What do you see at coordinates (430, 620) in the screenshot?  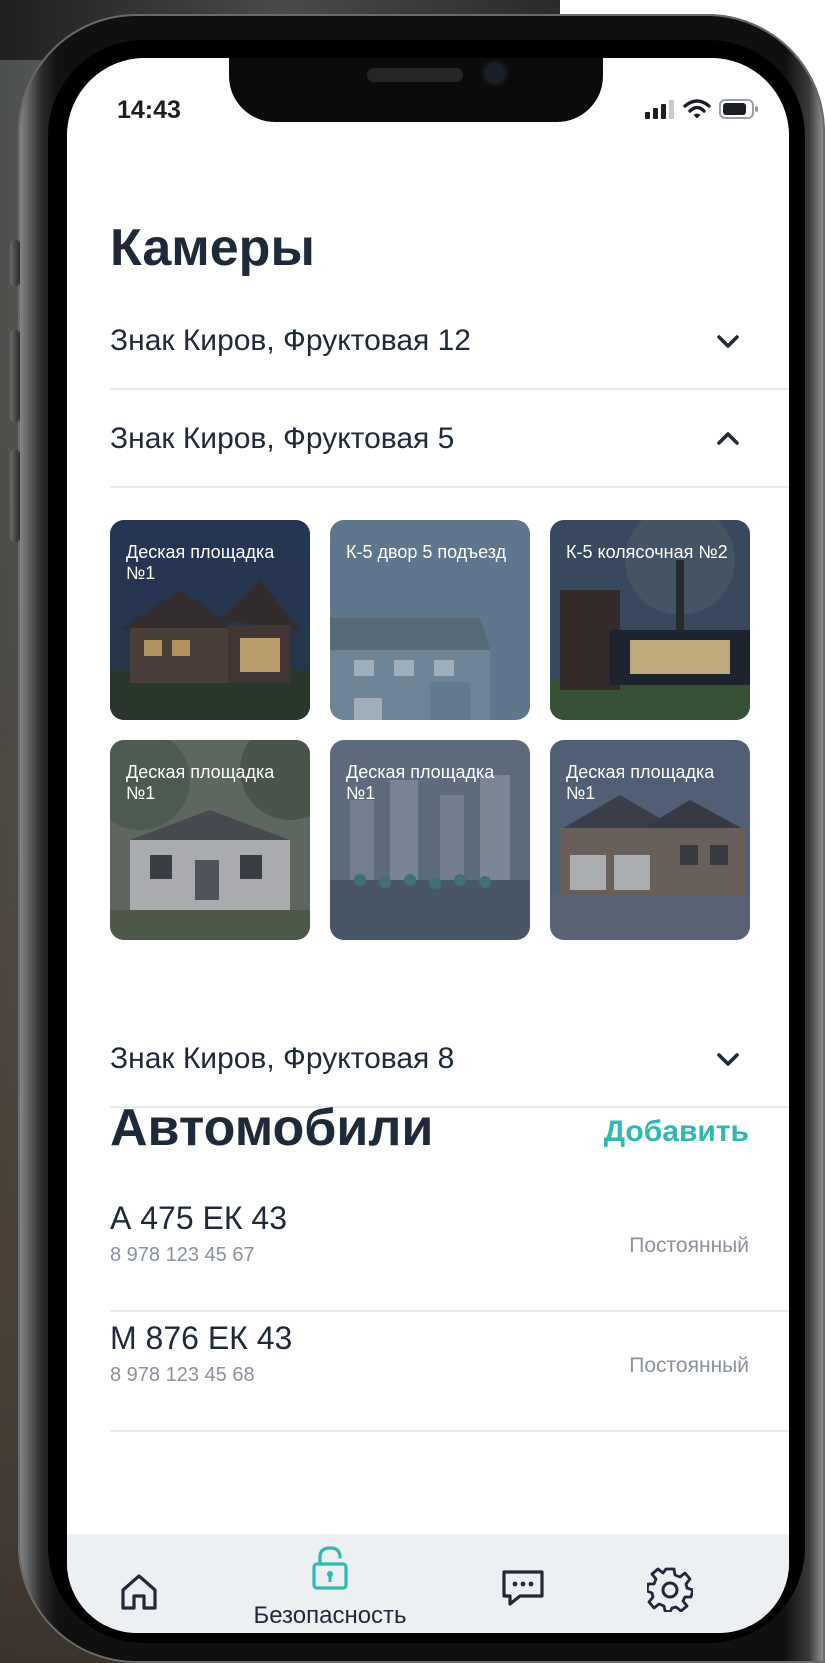 I see `camera-tile: К-5 двор 5 подъезд` at bounding box center [430, 620].